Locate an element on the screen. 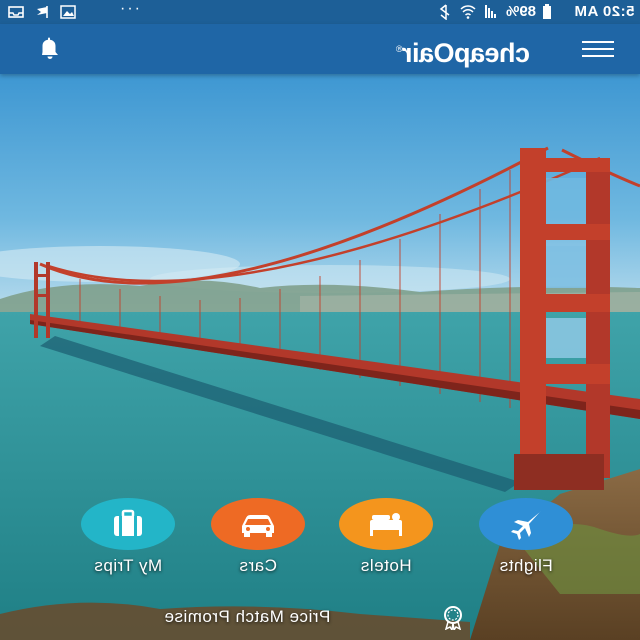  menu-button is located at coordinates (598, 49).